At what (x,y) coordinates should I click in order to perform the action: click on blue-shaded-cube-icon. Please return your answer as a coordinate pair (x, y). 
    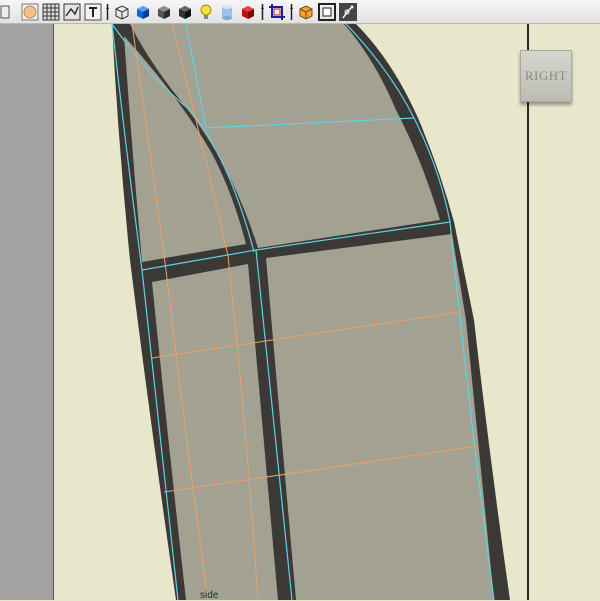
    Looking at the image, I should click on (143, 12).